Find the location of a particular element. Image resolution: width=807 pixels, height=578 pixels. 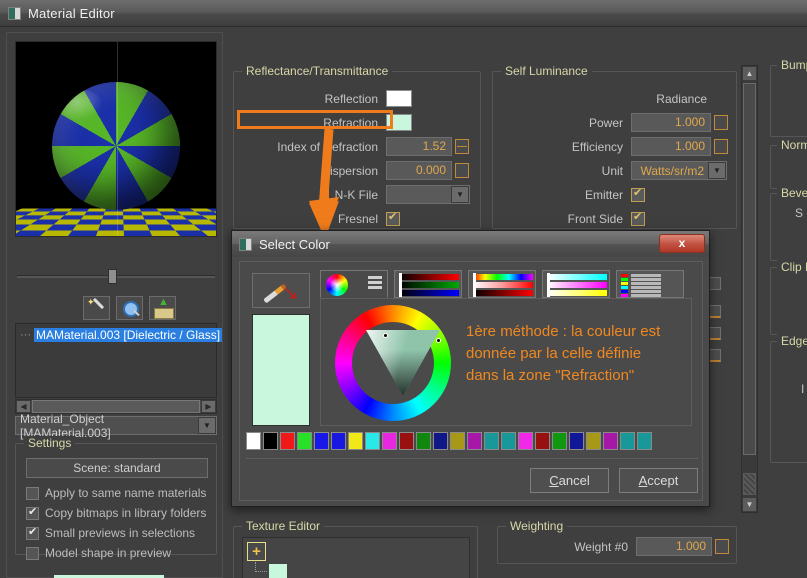

texture-node-color-swatch is located at coordinates (278, 571).